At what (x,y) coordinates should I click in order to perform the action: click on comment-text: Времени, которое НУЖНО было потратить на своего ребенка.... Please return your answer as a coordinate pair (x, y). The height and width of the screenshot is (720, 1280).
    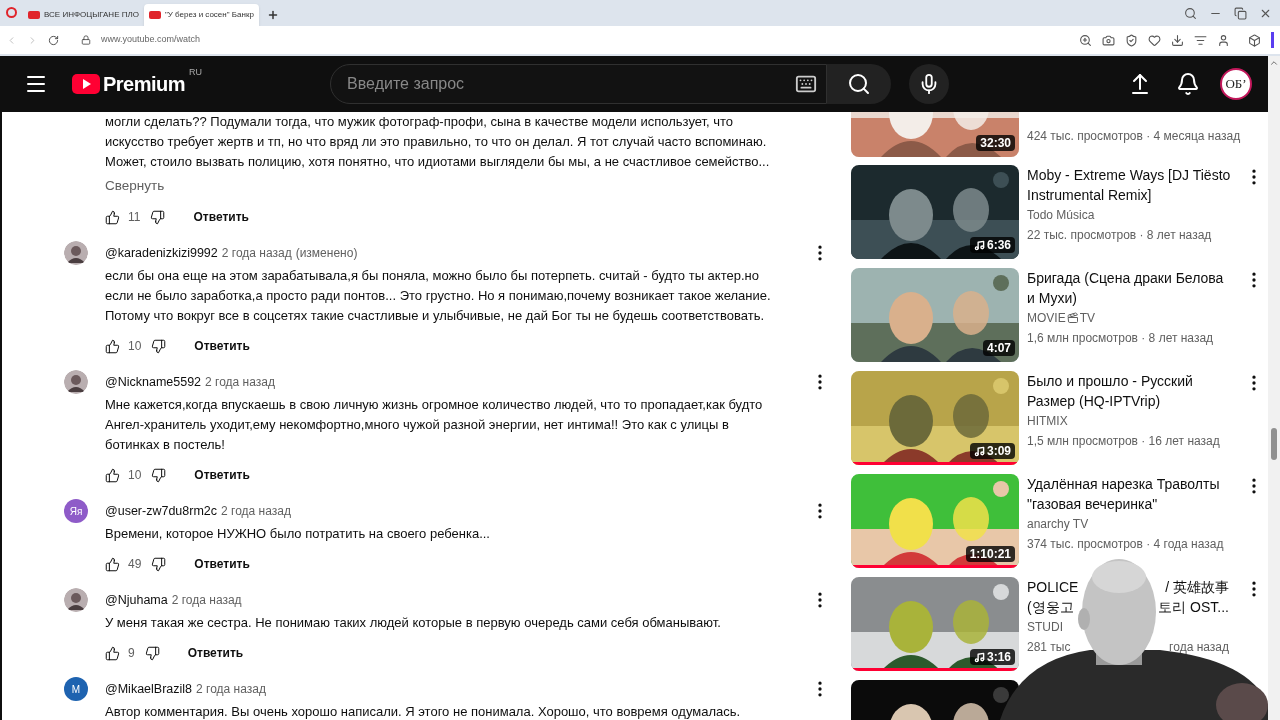
    Looking at the image, I should click on (297, 534).